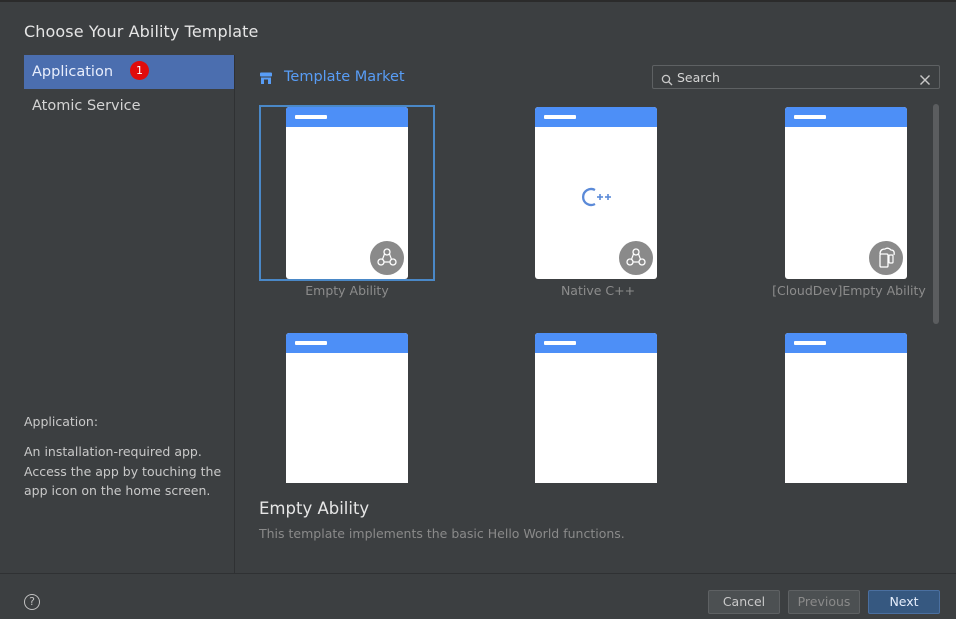  I want to click on cloud-device-icon, so click(886, 258).